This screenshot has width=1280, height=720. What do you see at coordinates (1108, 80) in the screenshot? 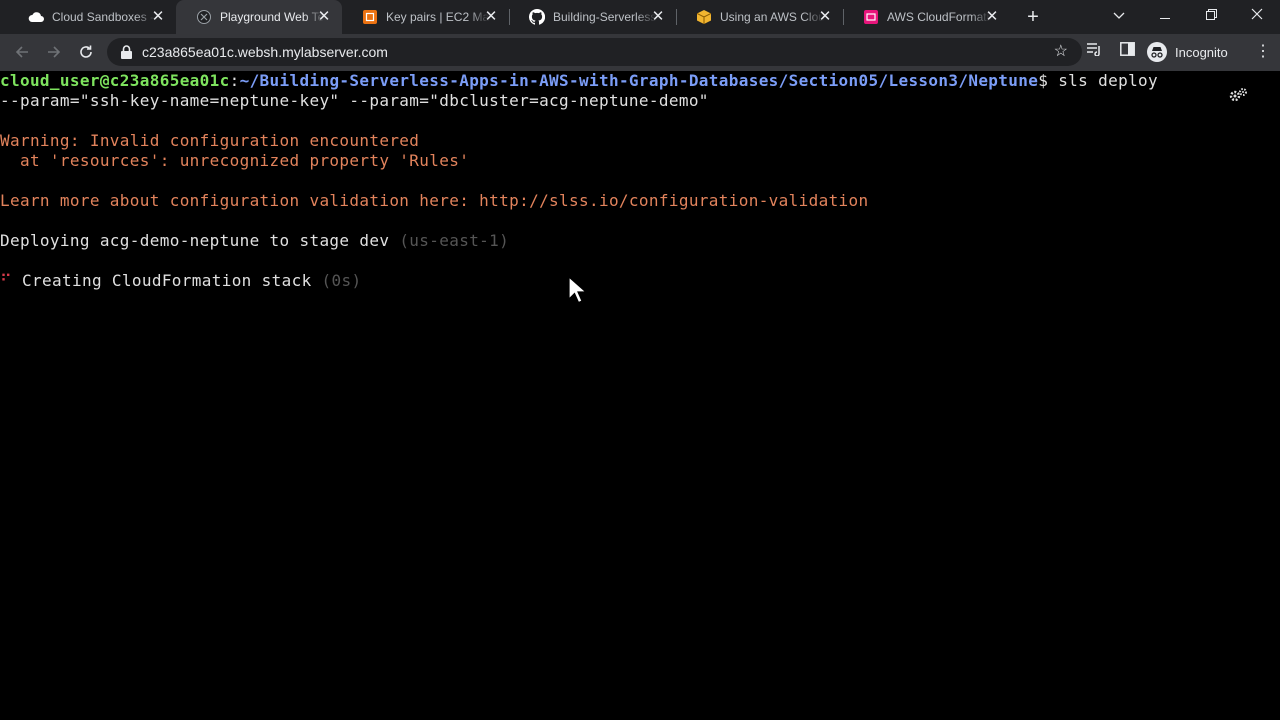
I see `command-text: sls deploy` at bounding box center [1108, 80].